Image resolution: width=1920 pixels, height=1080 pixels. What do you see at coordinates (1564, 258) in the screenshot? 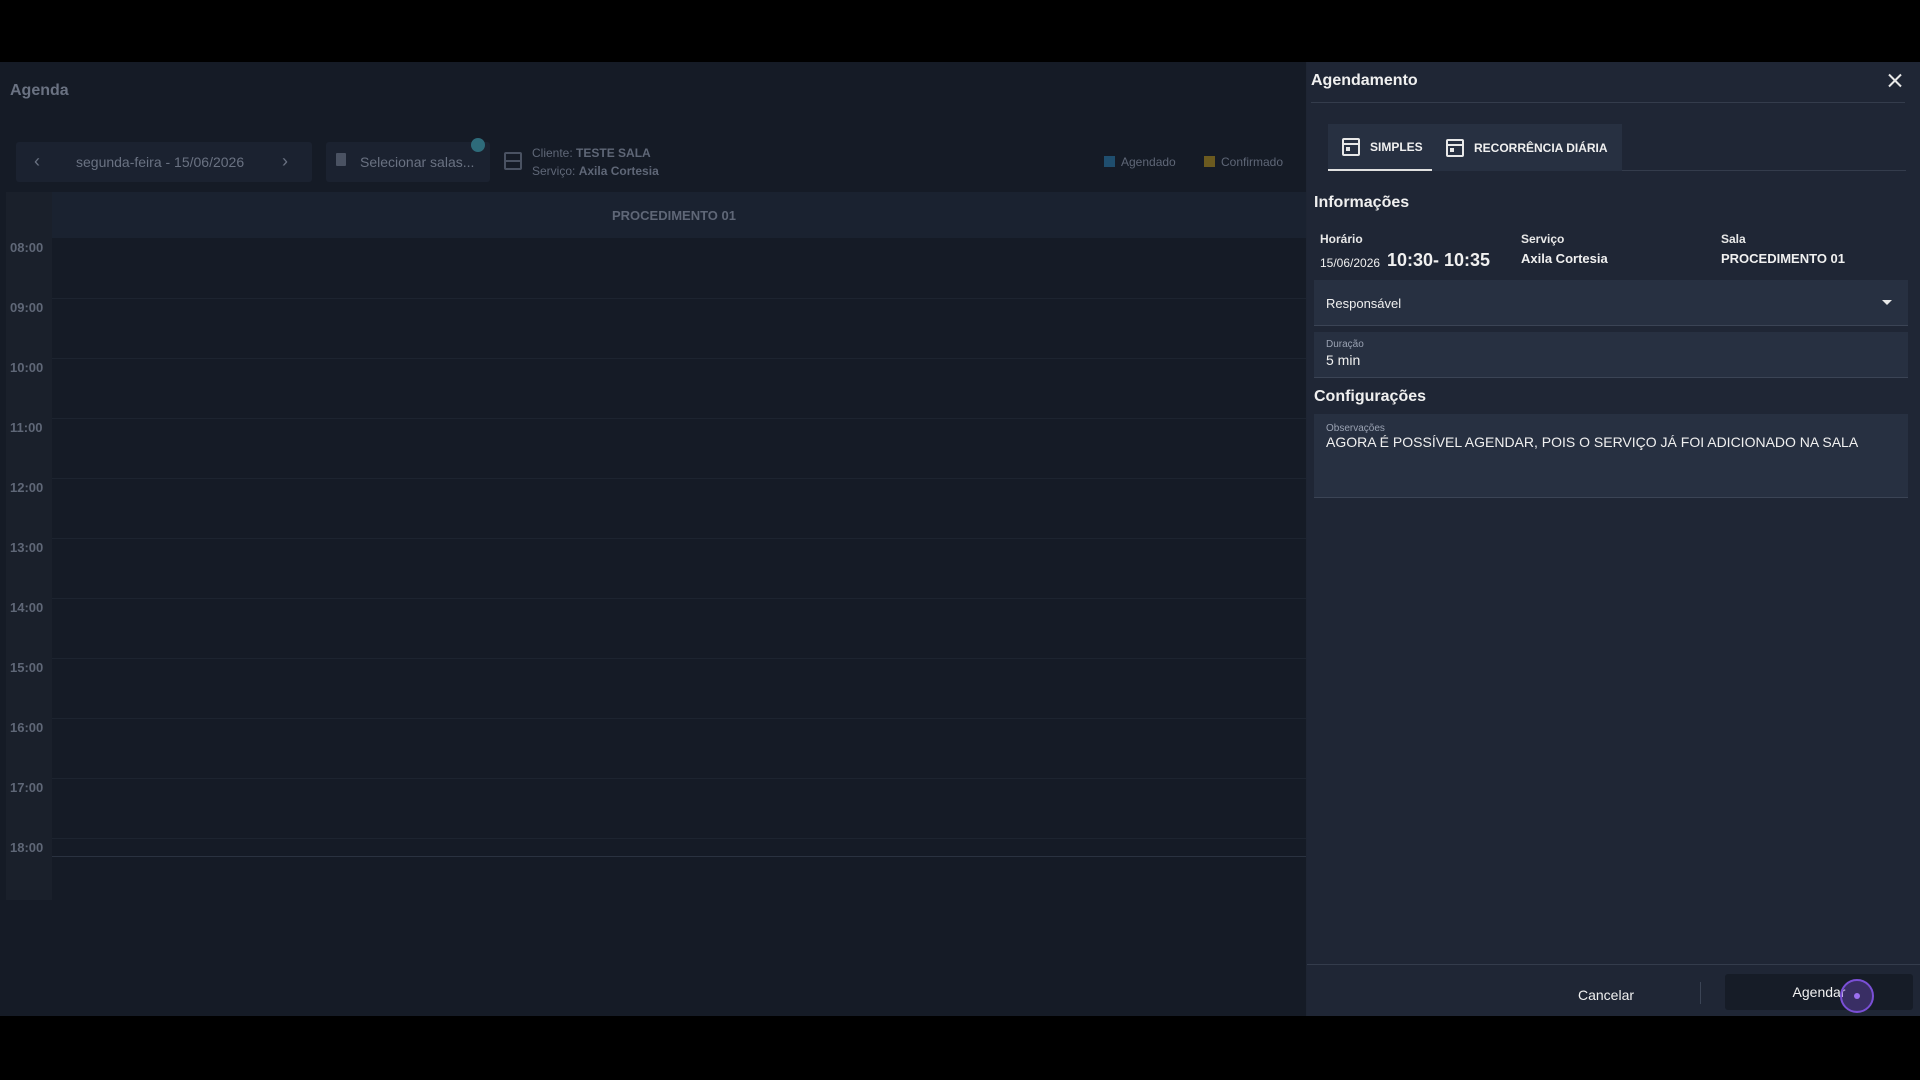
I see `servico-value: Axila Cortesia` at bounding box center [1564, 258].